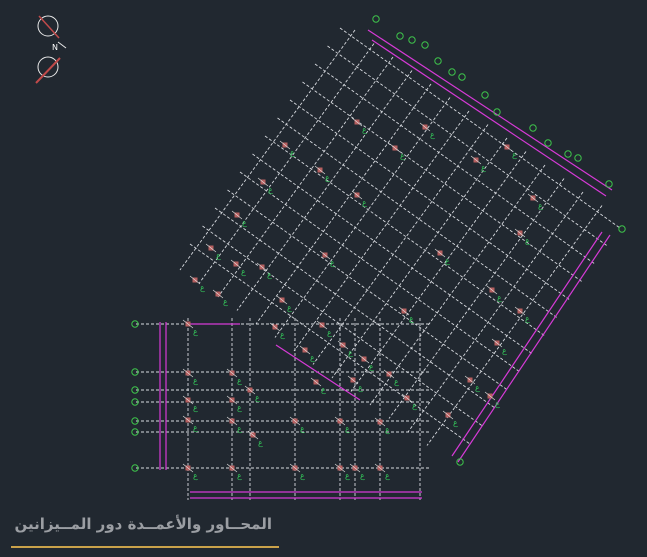 Image resolution: width=647 pixels, height=557 pixels. Describe the element at coordinates (143, 524) in the screenshot. I see `drawing-title: المحــاور والأعمــدة دور المــيزانين` at that location.